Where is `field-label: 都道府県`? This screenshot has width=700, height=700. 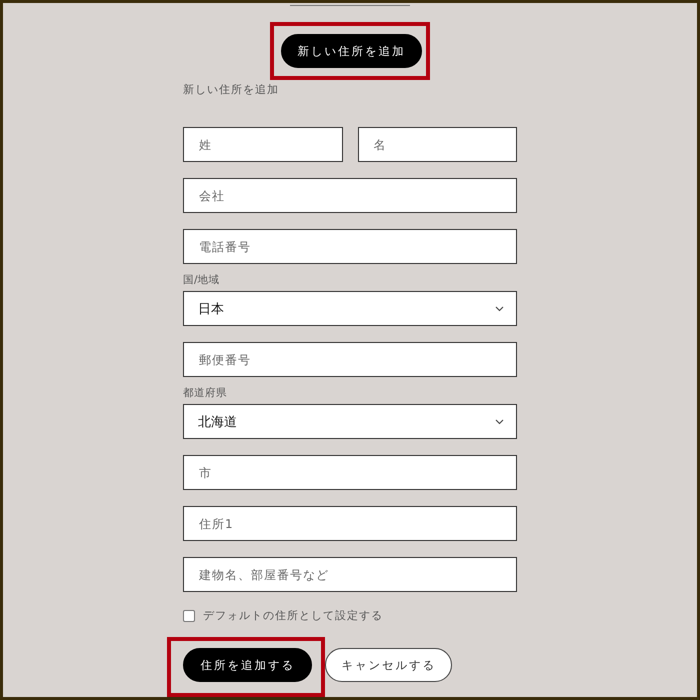
field-label: 都道府県 is located at coordinates (205, 393).